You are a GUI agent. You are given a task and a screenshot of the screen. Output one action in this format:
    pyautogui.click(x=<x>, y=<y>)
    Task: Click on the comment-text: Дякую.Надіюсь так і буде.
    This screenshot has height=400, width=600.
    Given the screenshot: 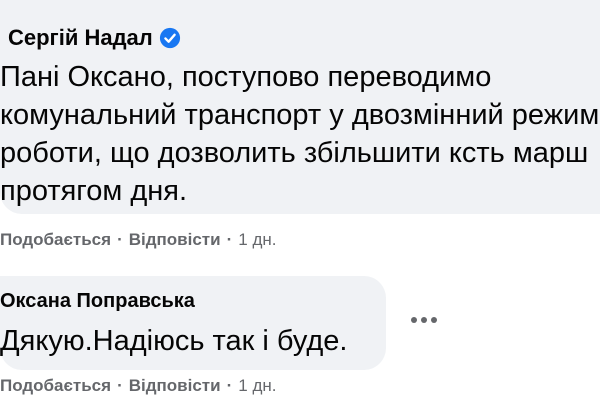 What is the action you would take?
    pyautogui.click(x=174, y=341)
    